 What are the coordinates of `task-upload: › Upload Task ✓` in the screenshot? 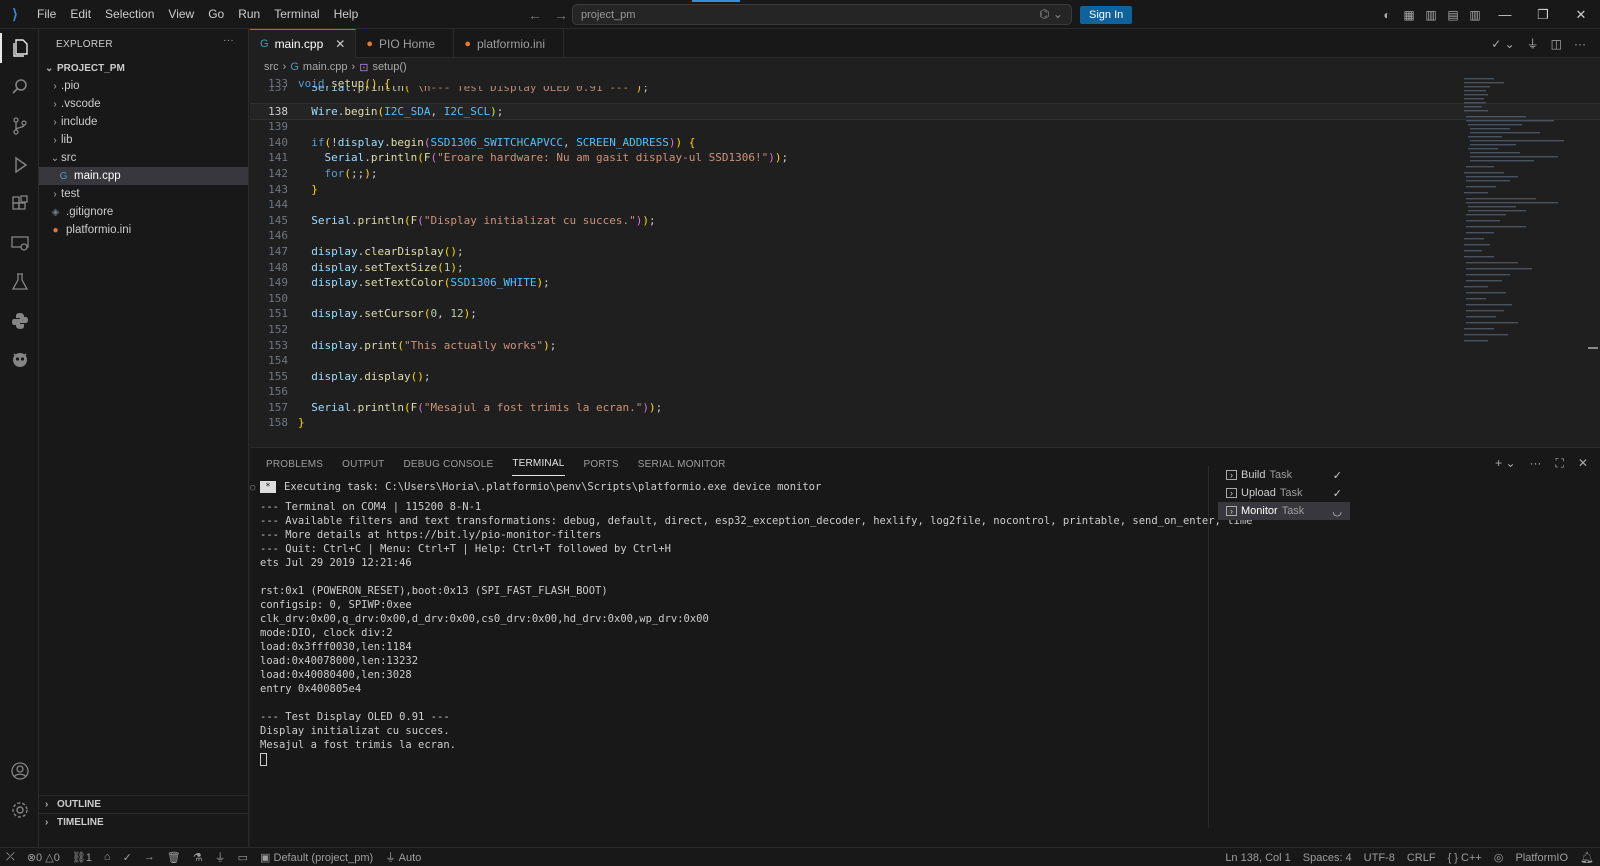 It's located at (1284, 493).